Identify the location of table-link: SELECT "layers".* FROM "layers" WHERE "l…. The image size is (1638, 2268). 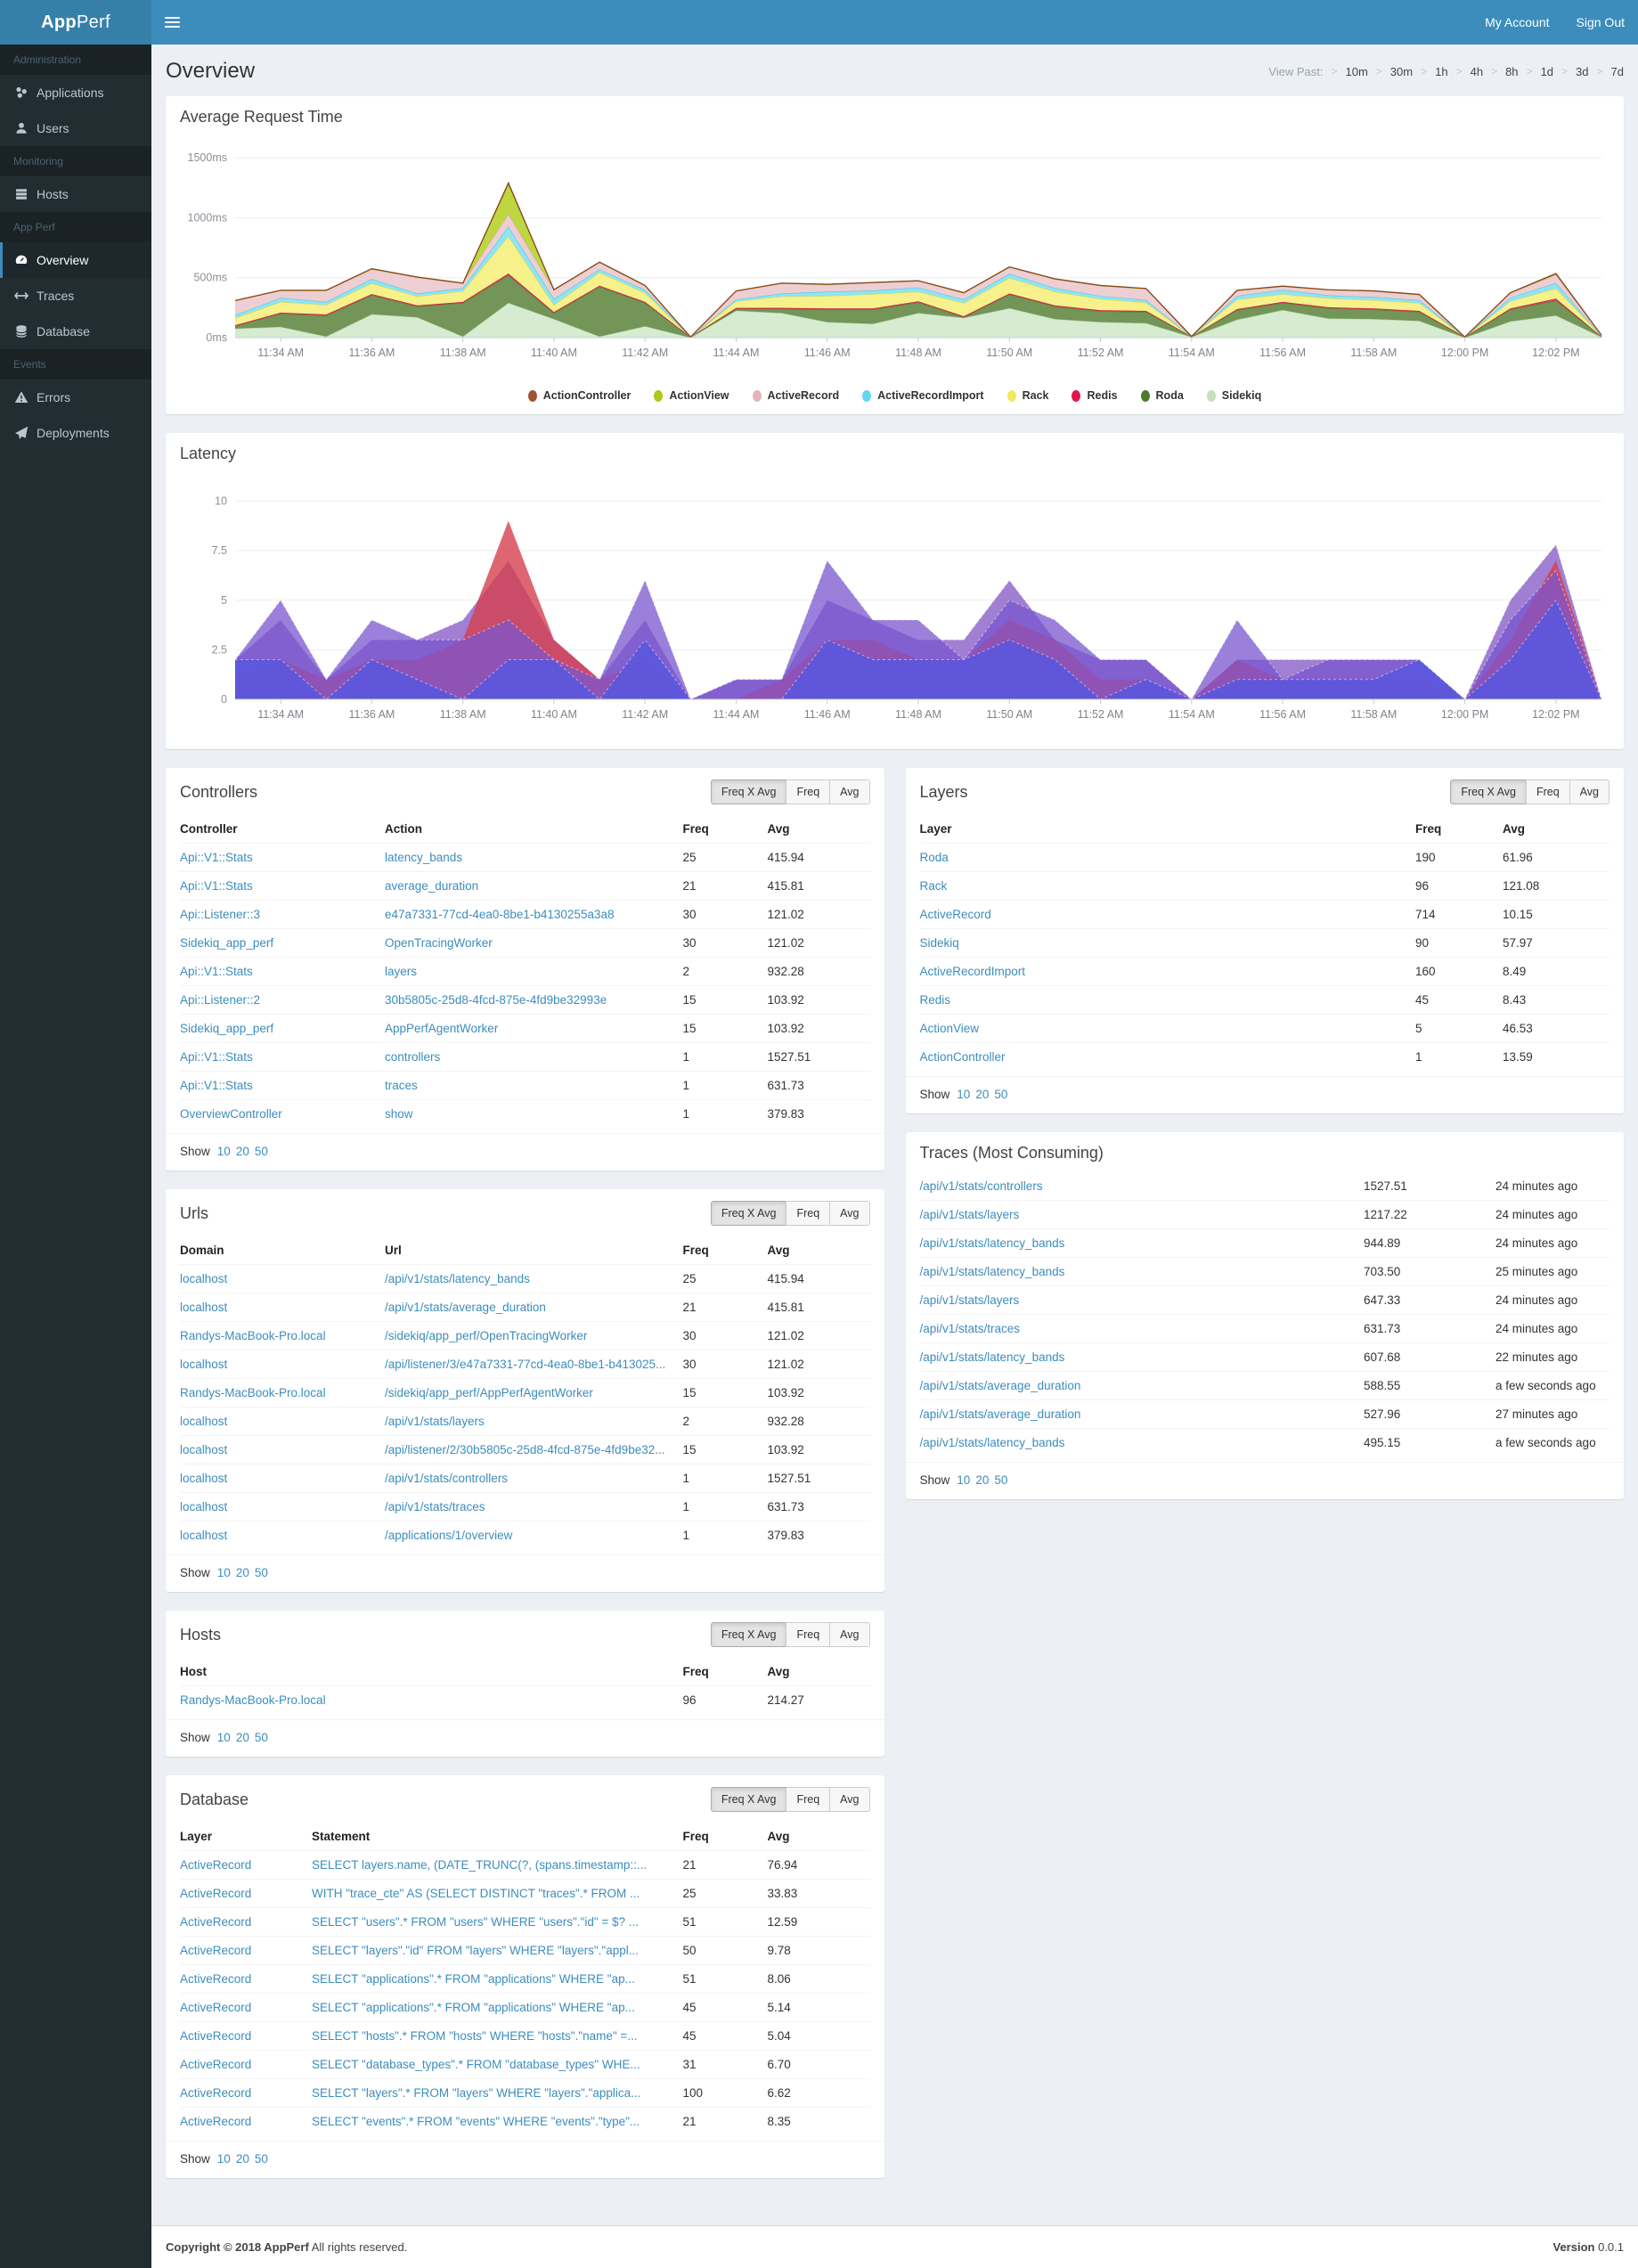
(476, 2093).